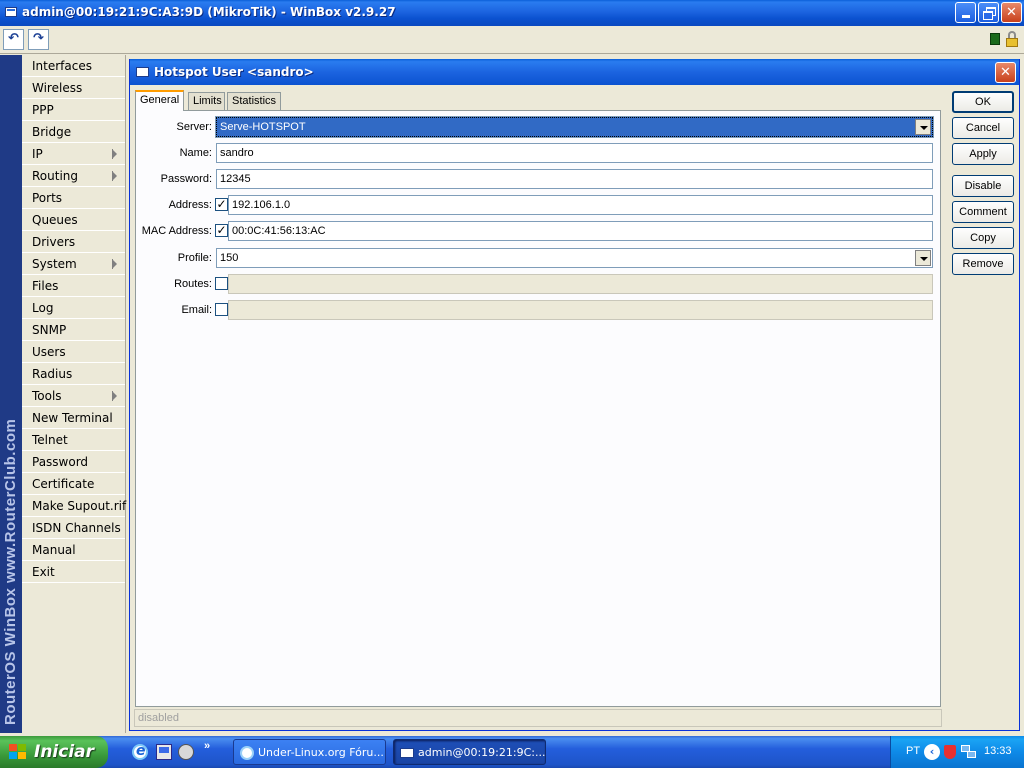 This screenshot has width=1024, height=768. I want to click on status-bar: disabled, so click(538, 718).